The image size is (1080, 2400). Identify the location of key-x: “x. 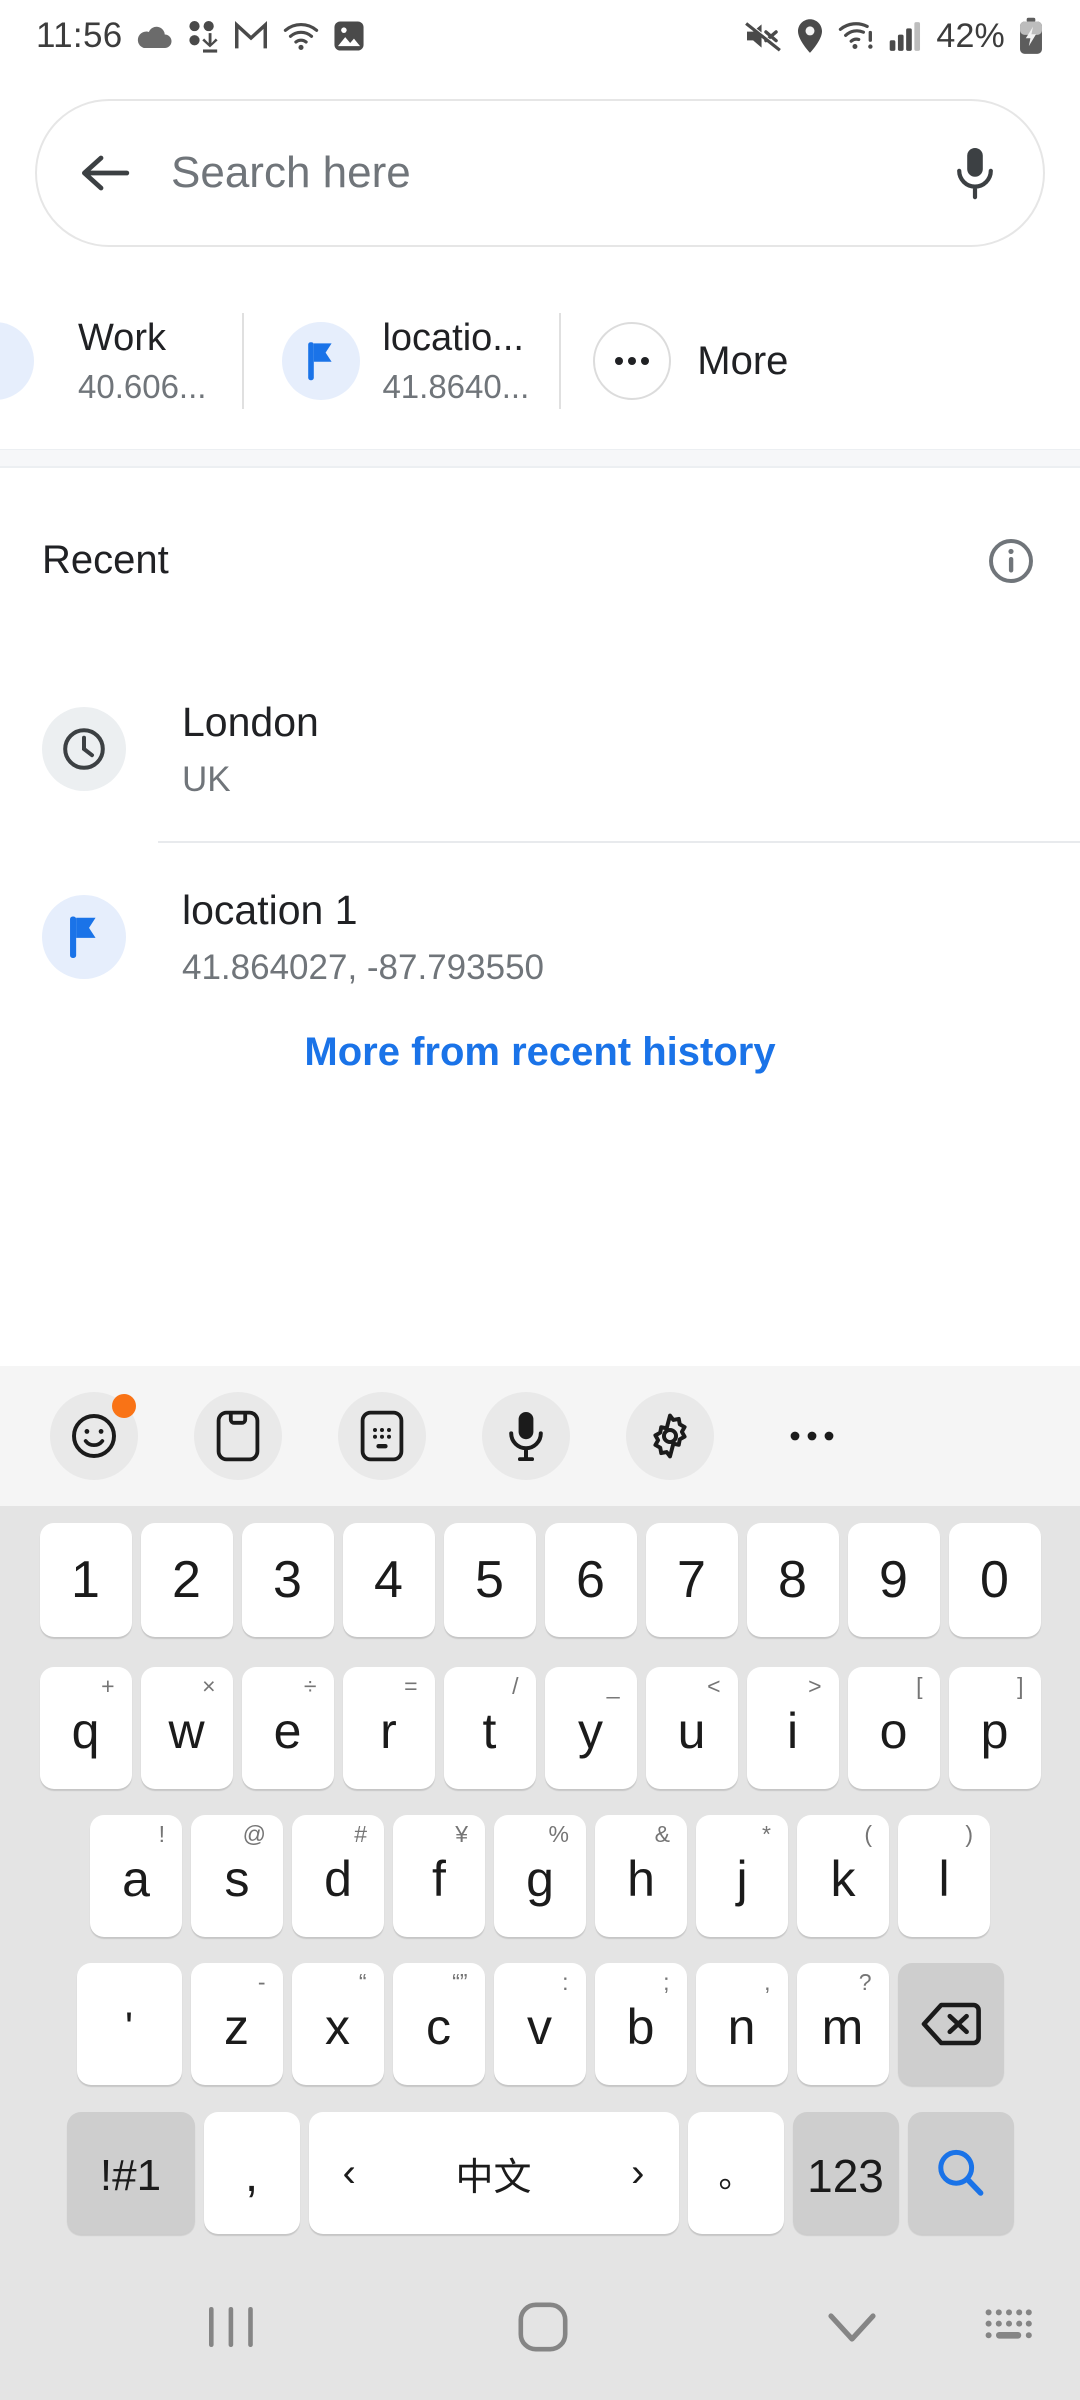
(337, 2024).